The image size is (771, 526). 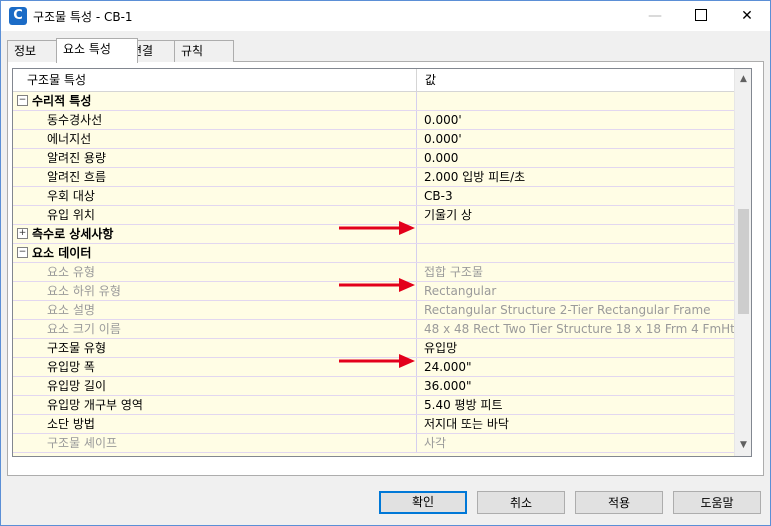 I want to click on scroll-up-icon: ▲, so click(x=743, y=79).